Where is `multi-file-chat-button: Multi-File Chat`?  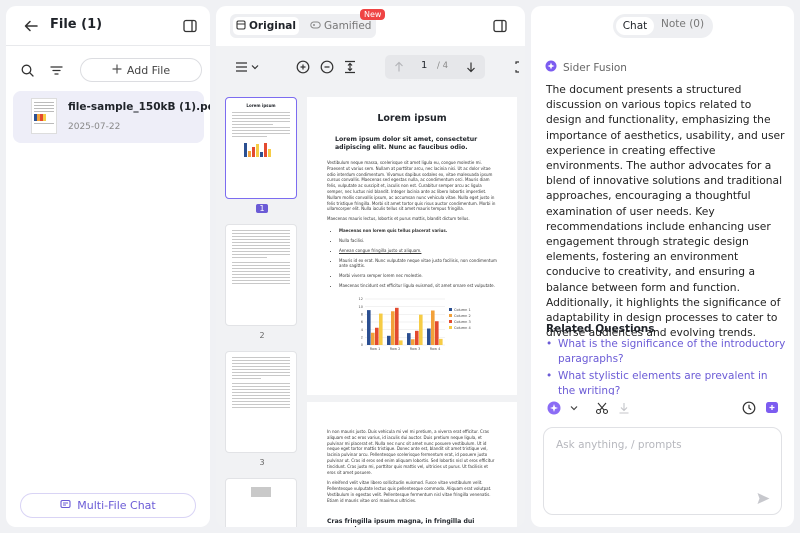 multi-file-chat-button: Multi-File Chat is located at coordinates (108, 505).